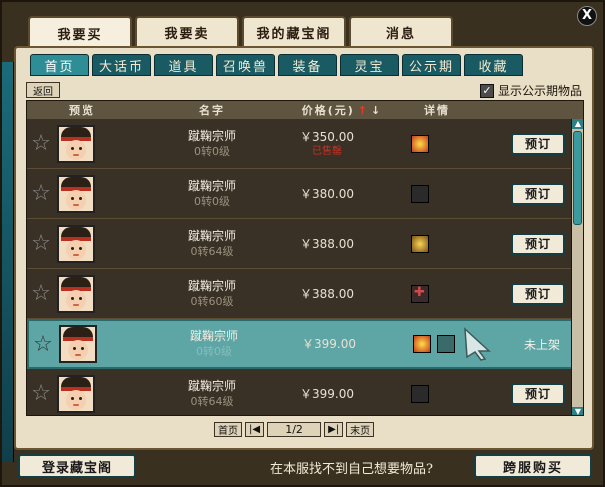 The image size is (605, 487). I want to click on left-side-strip, so click(8, 262).